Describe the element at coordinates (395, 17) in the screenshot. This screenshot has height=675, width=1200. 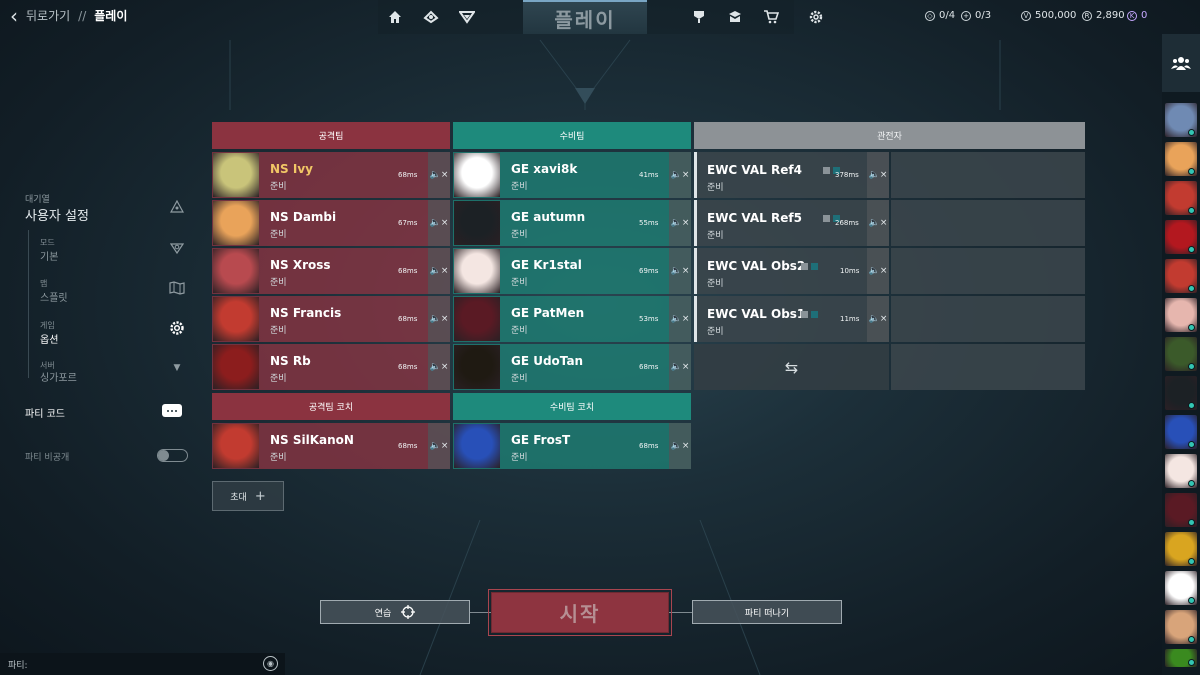
I see `home-icon` at that location.